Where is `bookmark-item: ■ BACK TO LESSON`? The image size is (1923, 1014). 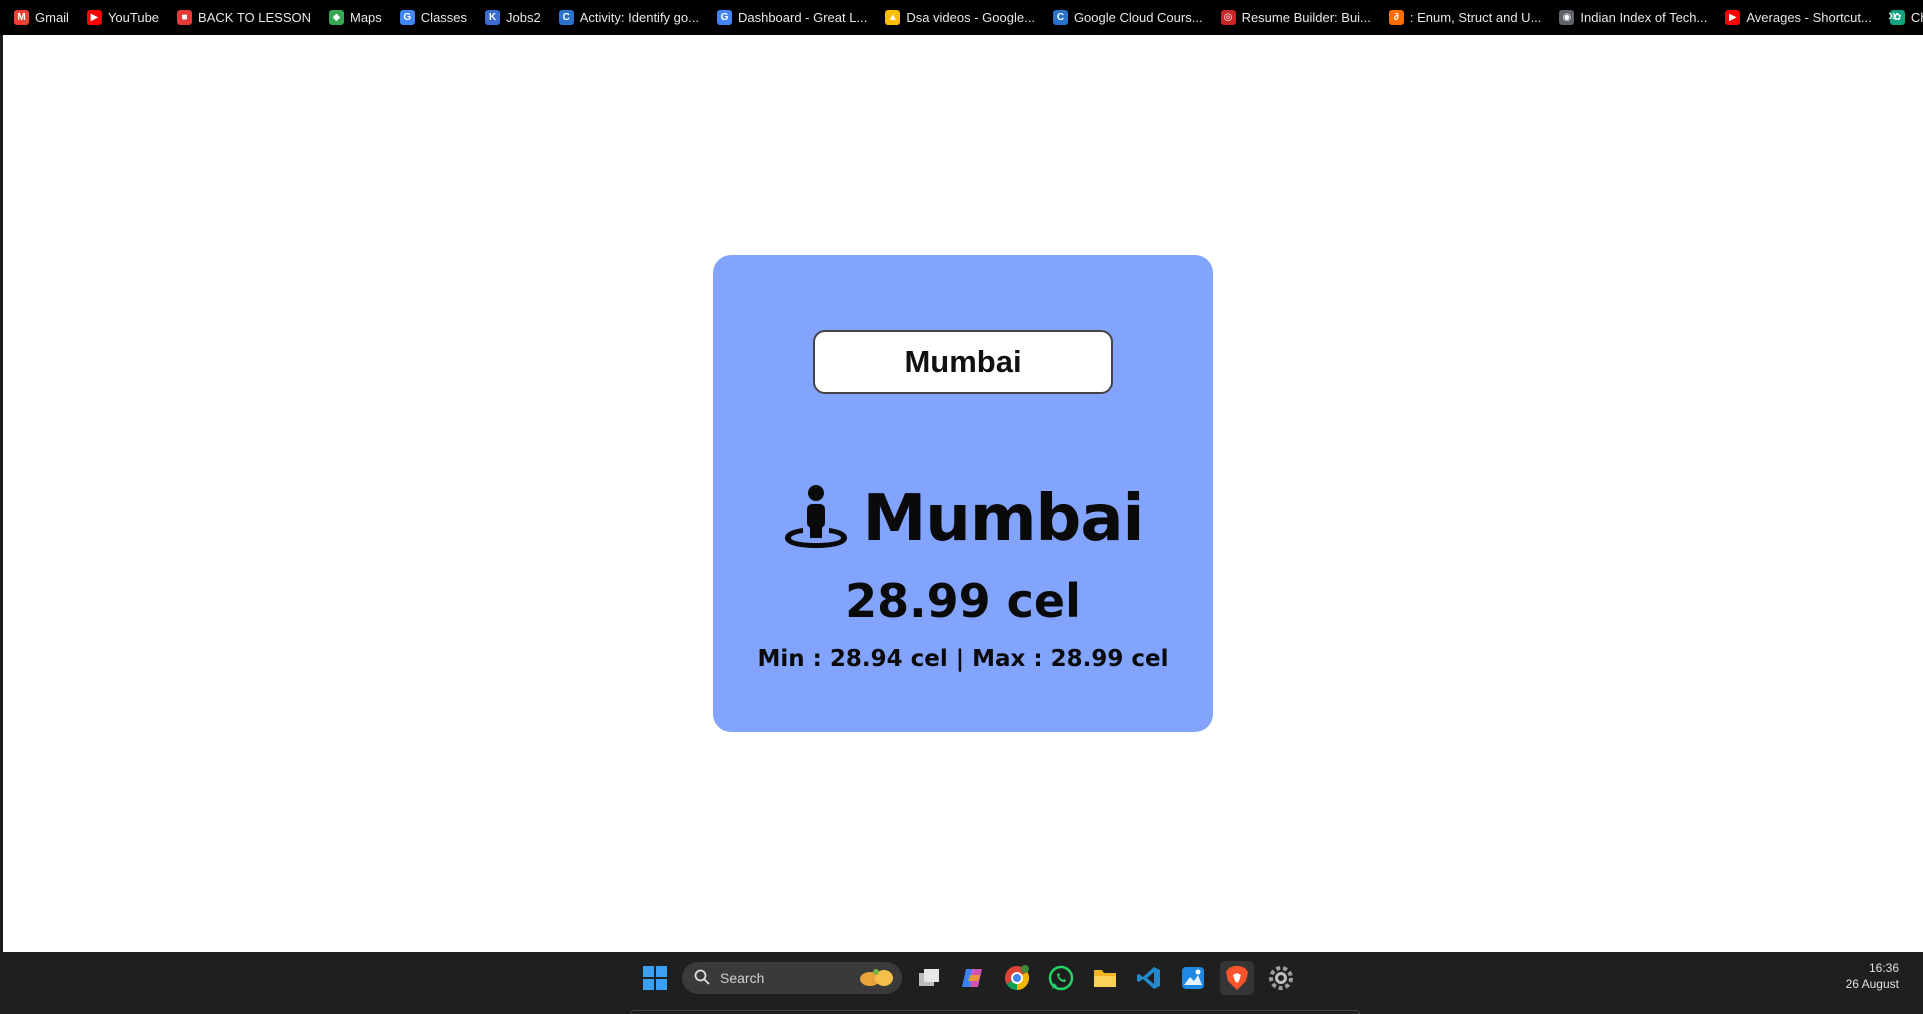
bookmark-item: ■ BACK TO LESSON is located at coordinates (244, 17).